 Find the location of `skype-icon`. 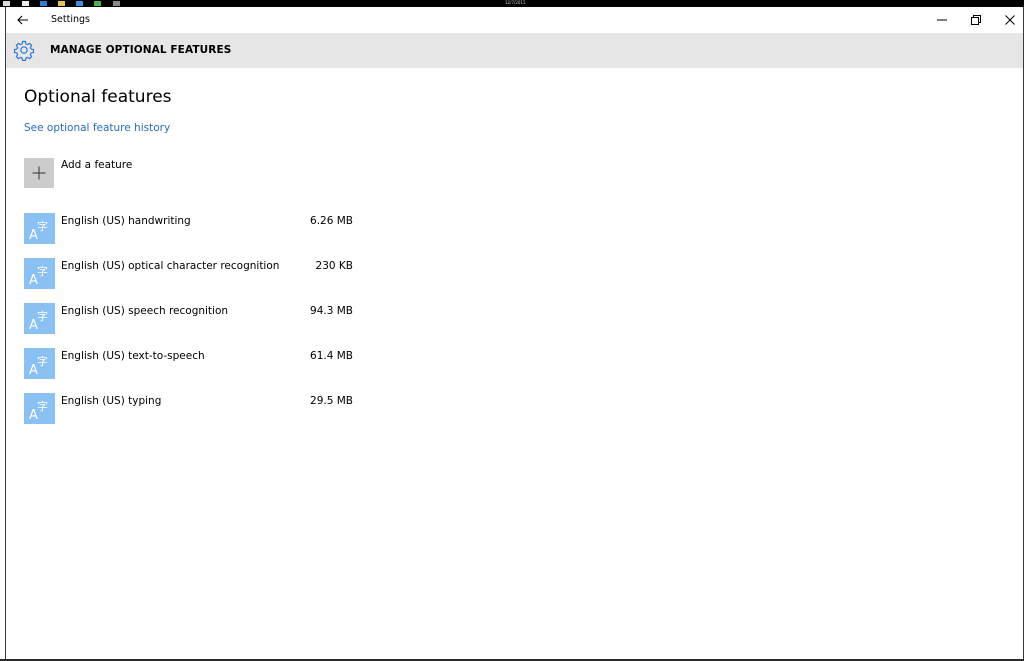

skype-icon is located at coordinates (97, 3).